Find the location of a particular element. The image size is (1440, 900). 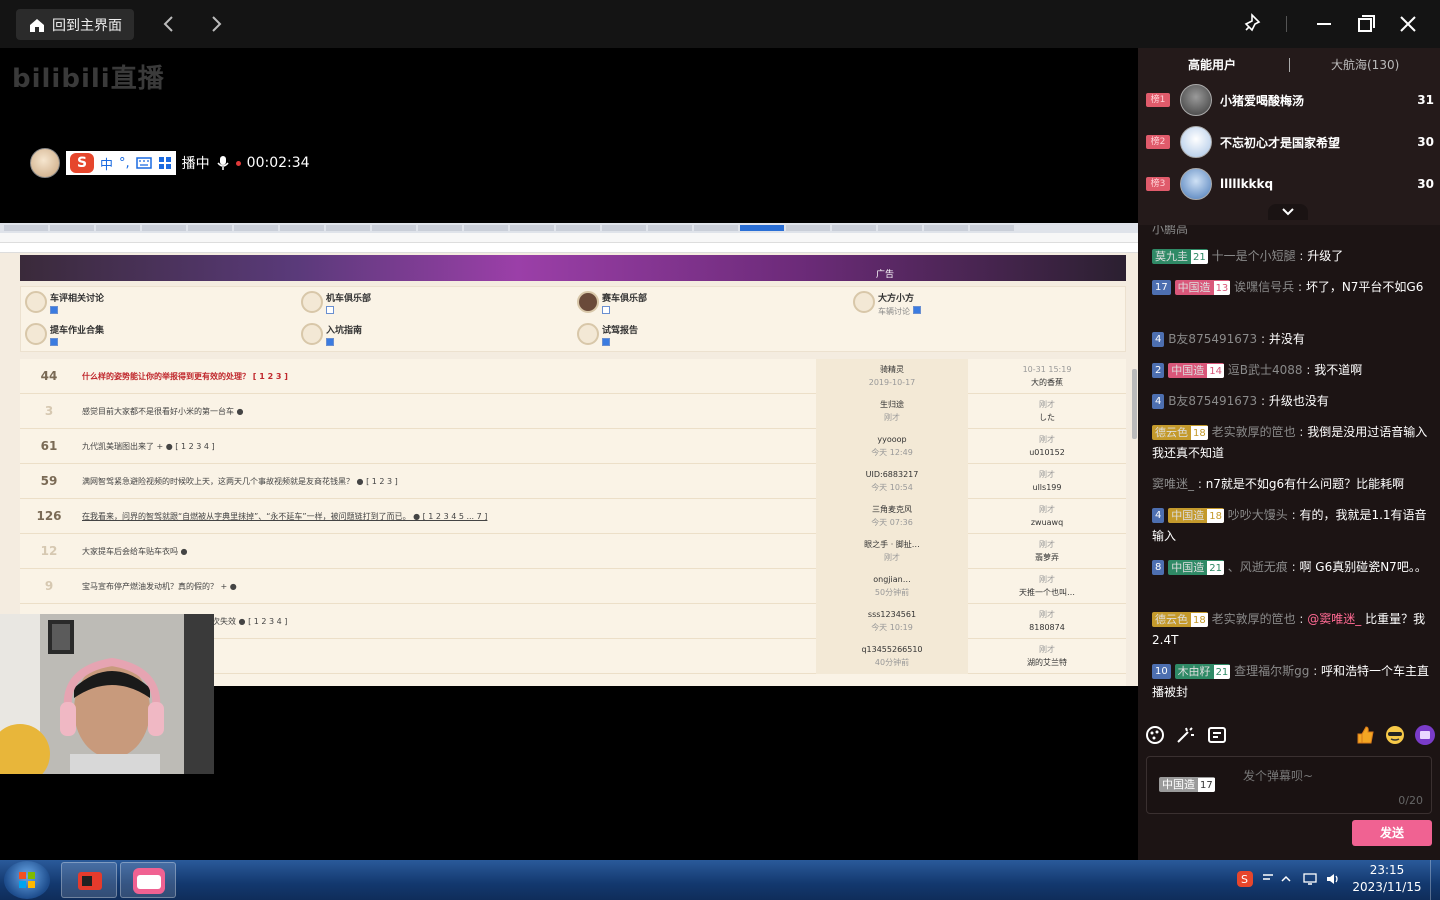

chat-mention: @窦唯迷_ is located at coordinates (1334, 619).